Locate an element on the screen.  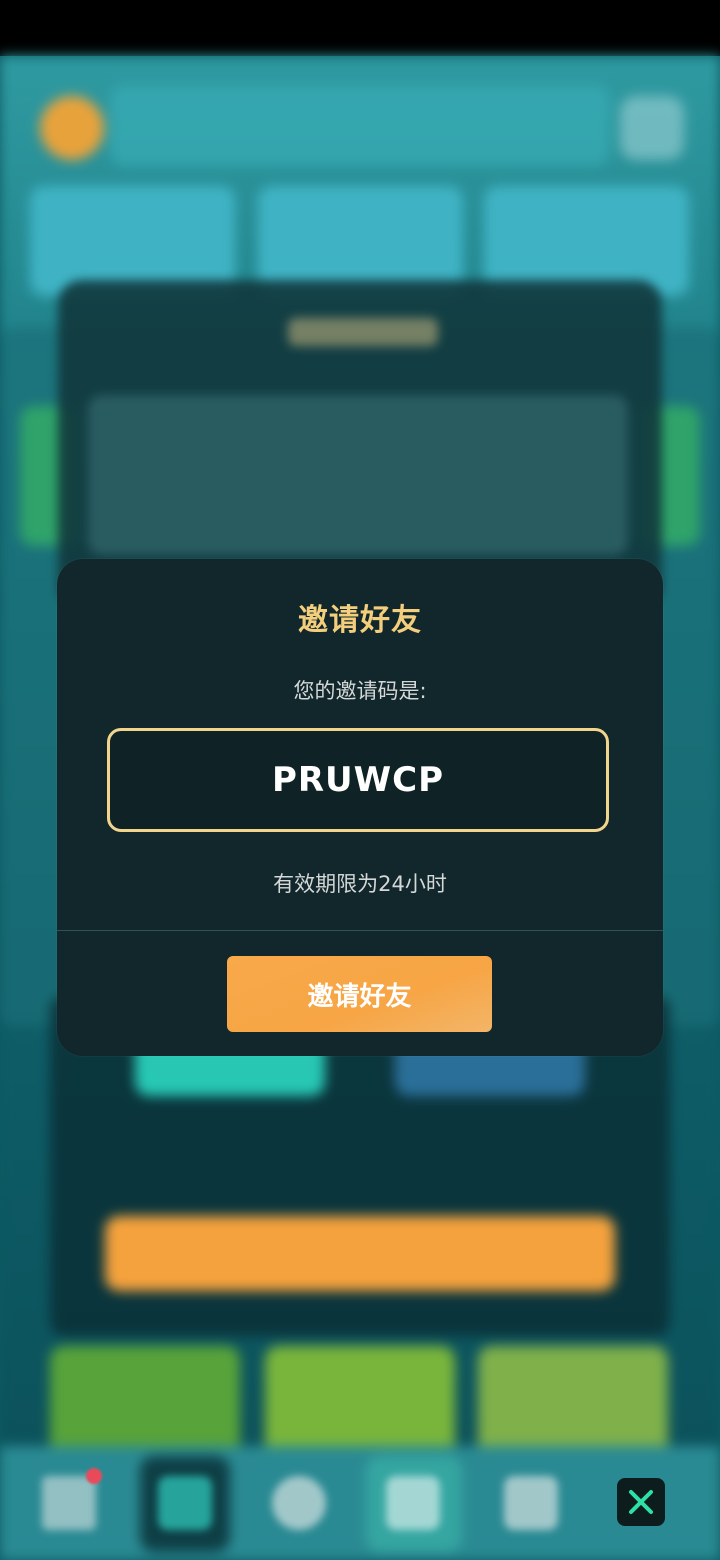
nav-diamond-icon is located at coordinates (413, 1503).